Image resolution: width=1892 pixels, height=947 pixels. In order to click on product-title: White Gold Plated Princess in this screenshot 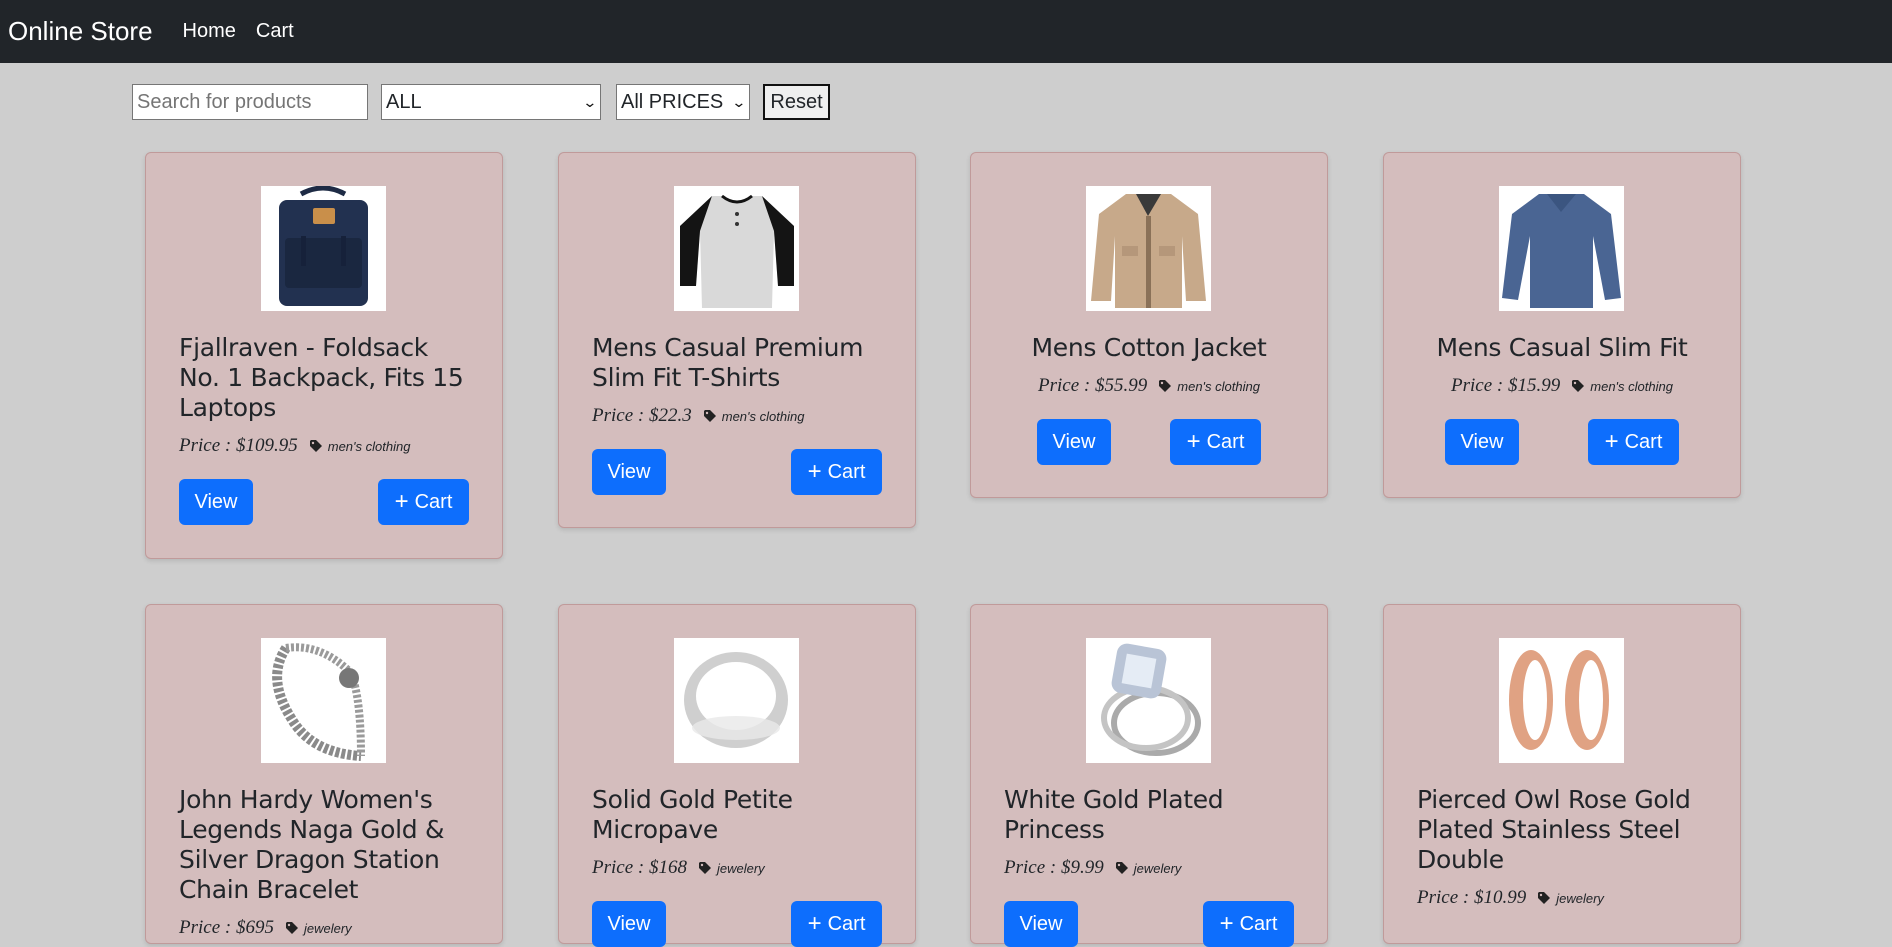, I will do `click(1114, 814)`.